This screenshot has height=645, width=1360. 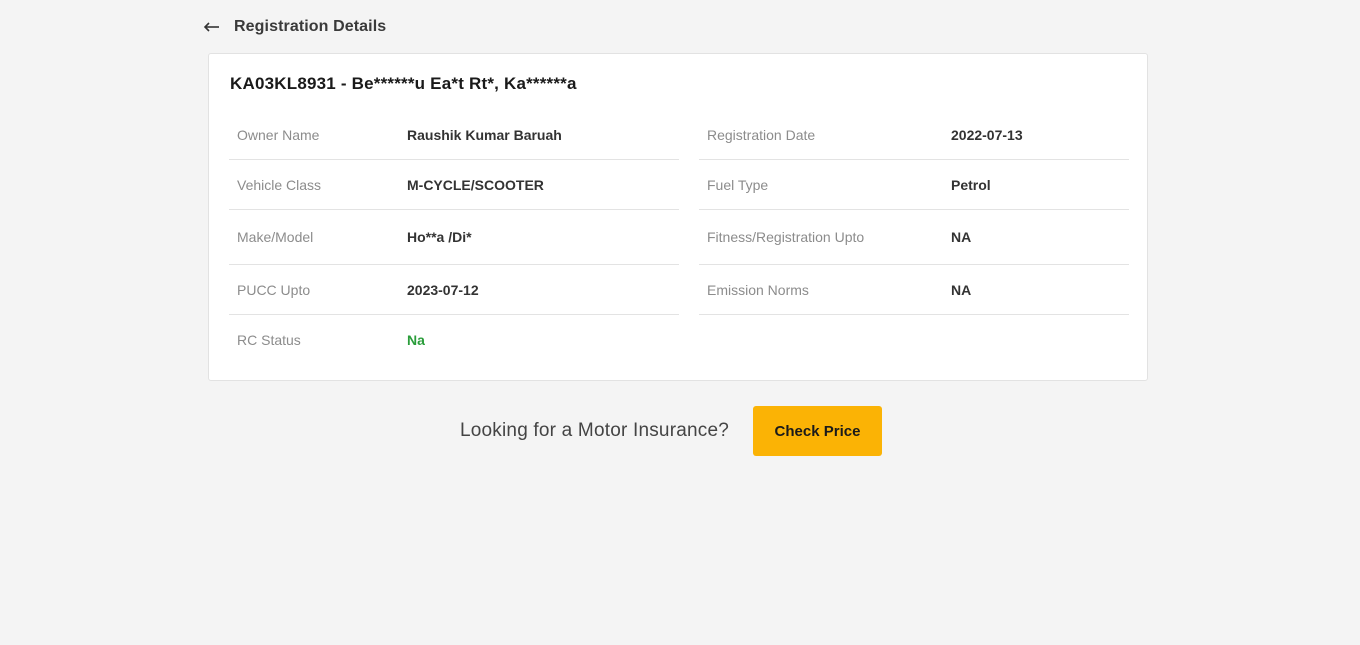 What do you see at coordinates (817, 431) in the screenshot?
I see `check-price-button: Check Price` at bounding box center [817, 431].